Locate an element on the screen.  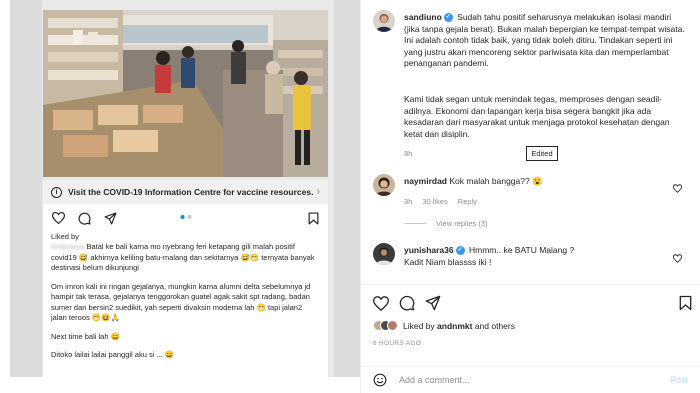
comment-text: Hmmm.. ke BATU Malang ? is located at coordinates (522, 250).